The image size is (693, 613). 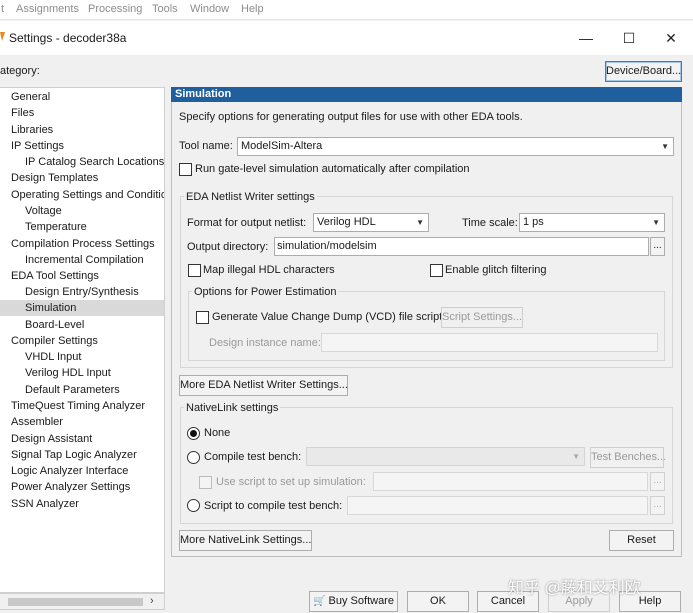 I want to click on output-directory-label: Output directory:, so click(x=228, y=247).